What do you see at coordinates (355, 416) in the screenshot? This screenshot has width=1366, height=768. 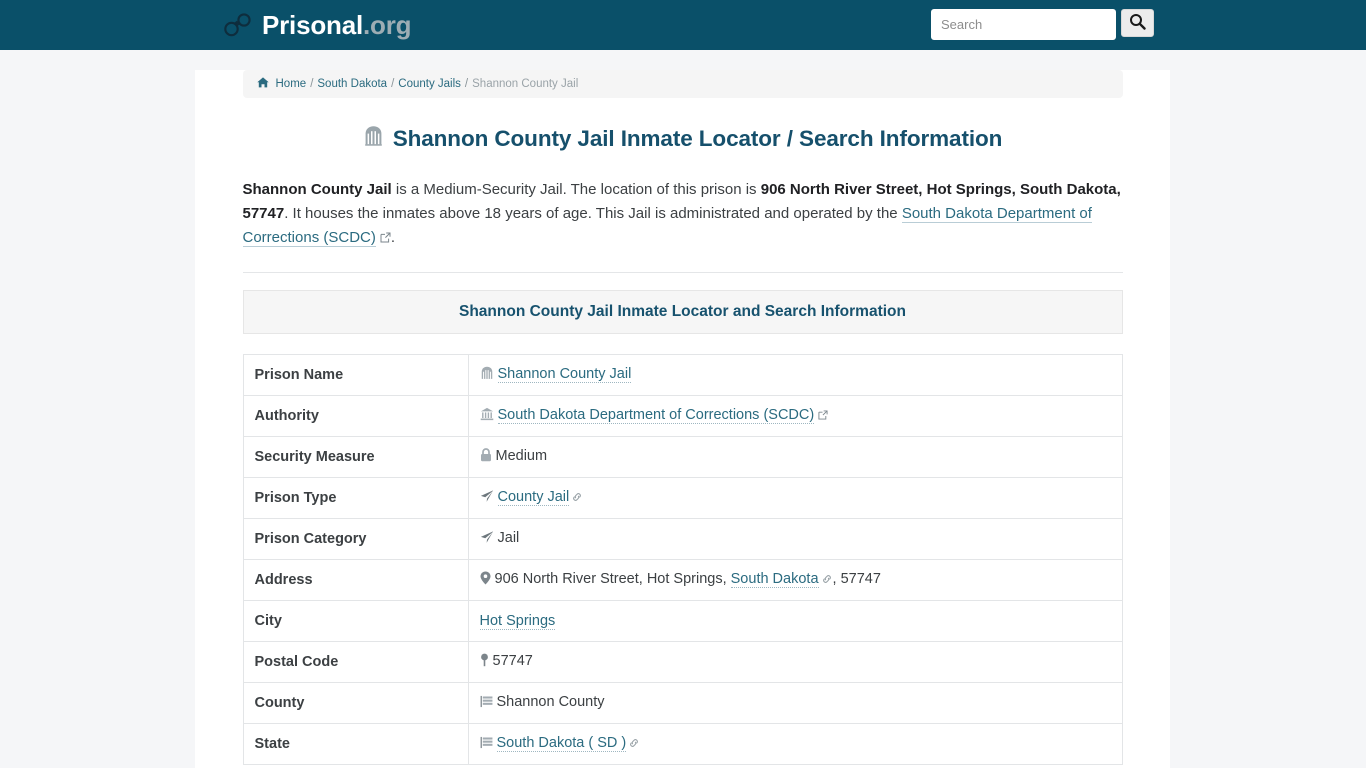 I see `row-key: Authority` at bounding box center [355, 416].